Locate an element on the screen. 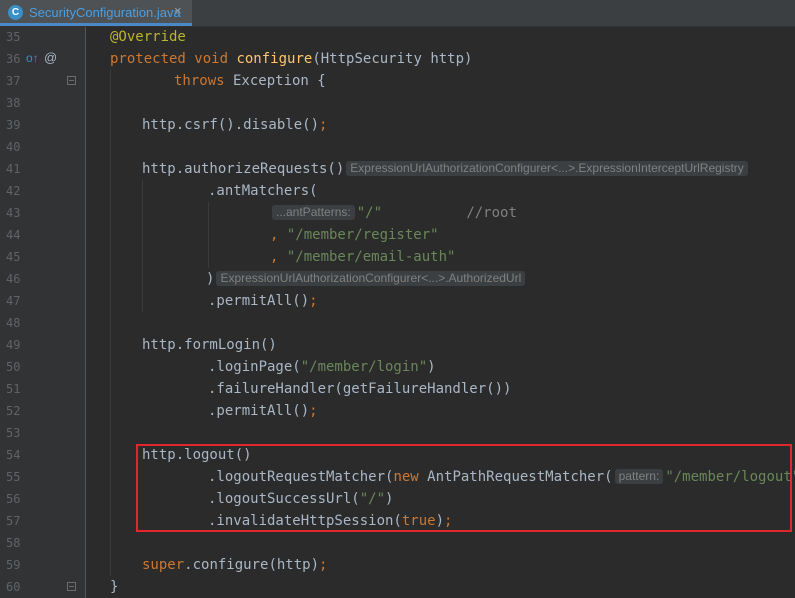 This screenshot has width=795, height=598. tab-file-name: SecurityConfiguration.java is located at coordinates (105, 12).